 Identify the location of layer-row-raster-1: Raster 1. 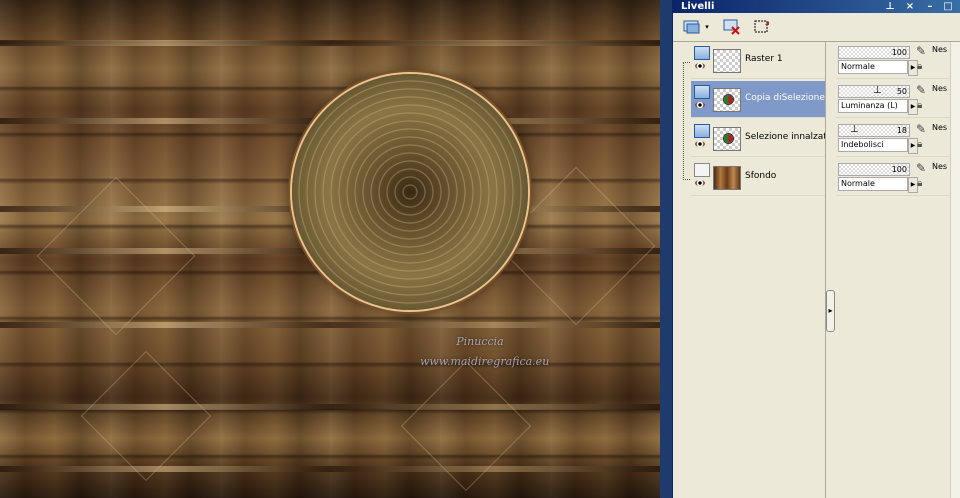
(758, 60).